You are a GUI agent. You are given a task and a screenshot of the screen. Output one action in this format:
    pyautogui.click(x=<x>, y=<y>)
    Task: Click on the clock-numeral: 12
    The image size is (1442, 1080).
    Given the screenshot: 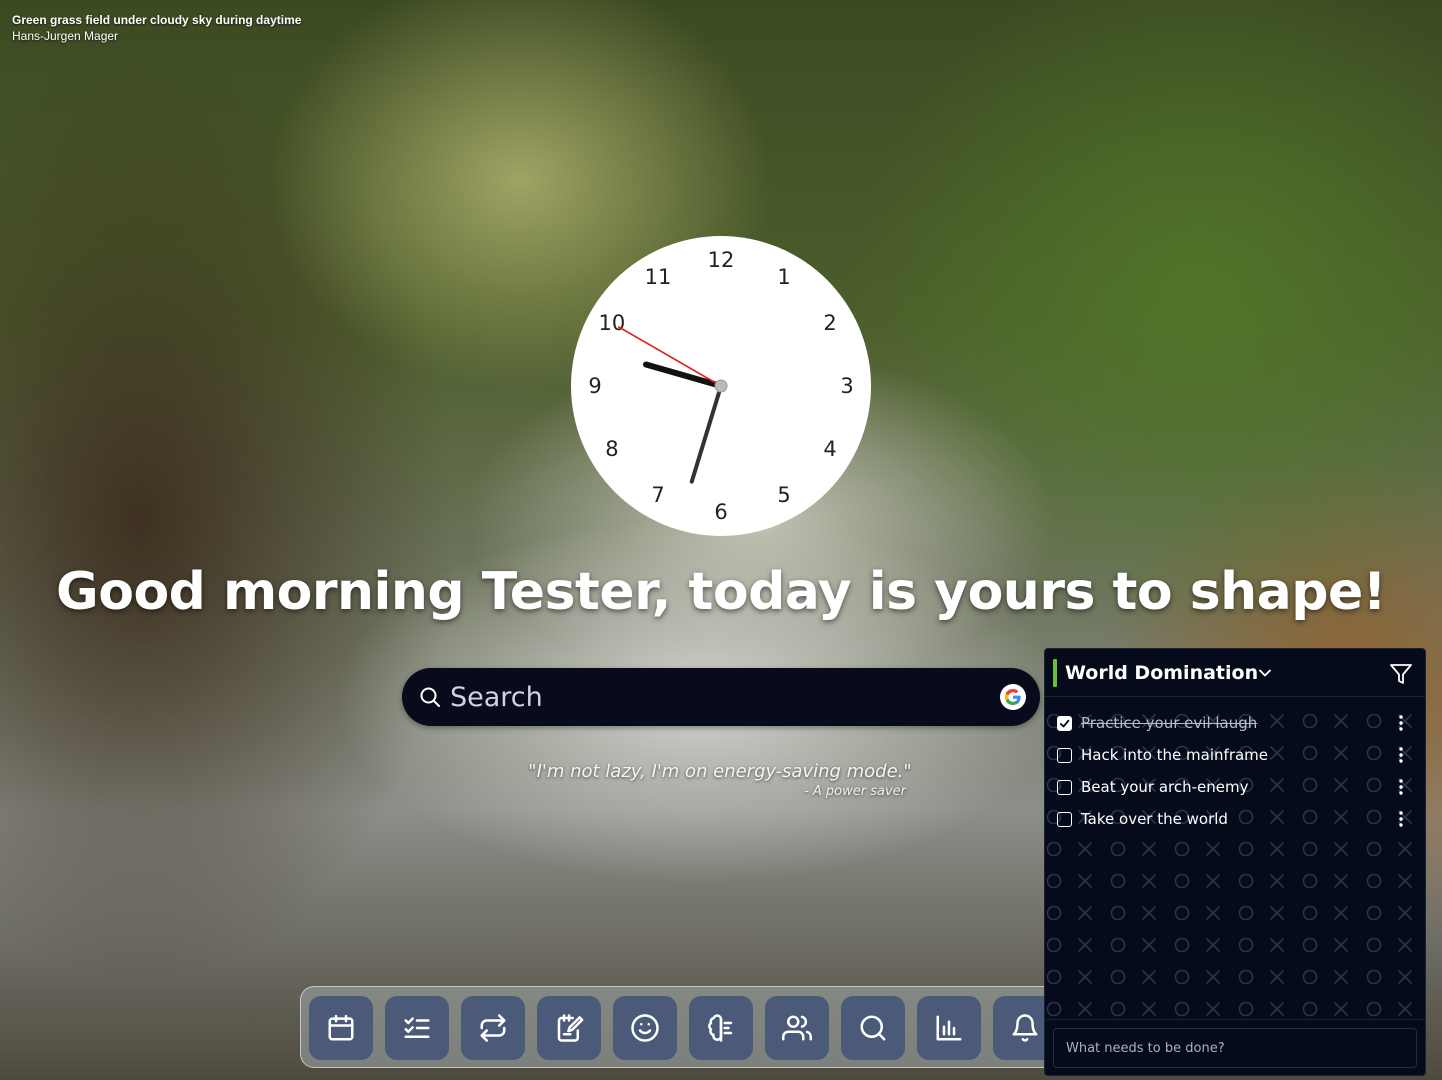 What is the action you would take?
    pyautogui.click(x=721, y=260)
    